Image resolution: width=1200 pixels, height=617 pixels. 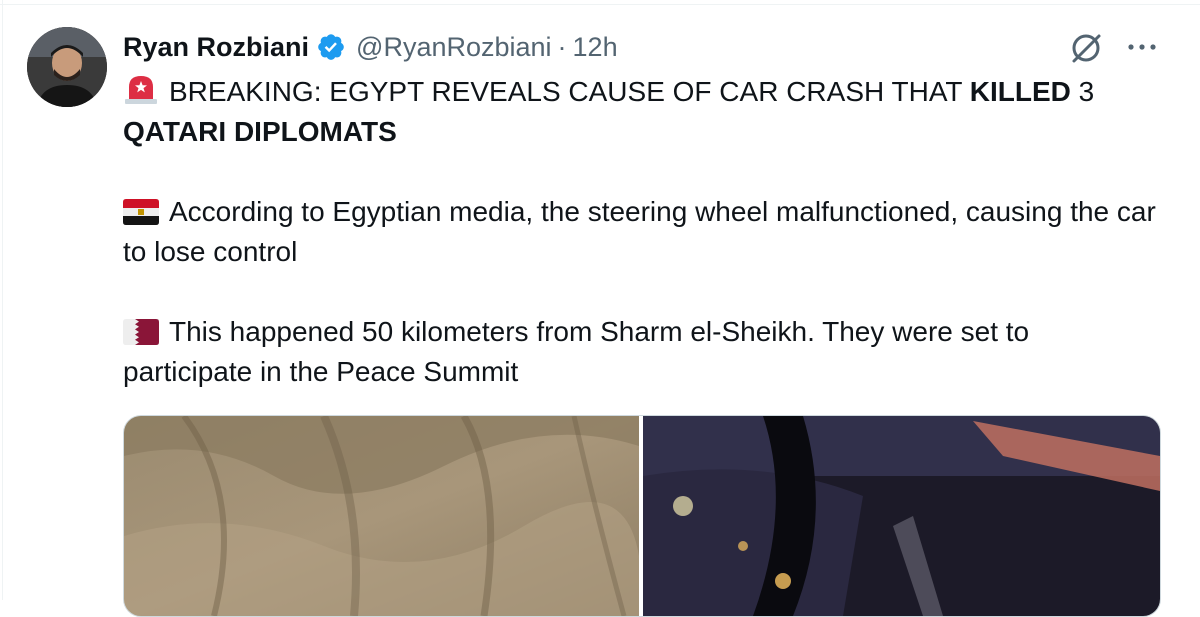 What do you see at coordinates (141, 332) in the screenshot?
I see `qatar-flag-icon` at bounding box center [141, 332].